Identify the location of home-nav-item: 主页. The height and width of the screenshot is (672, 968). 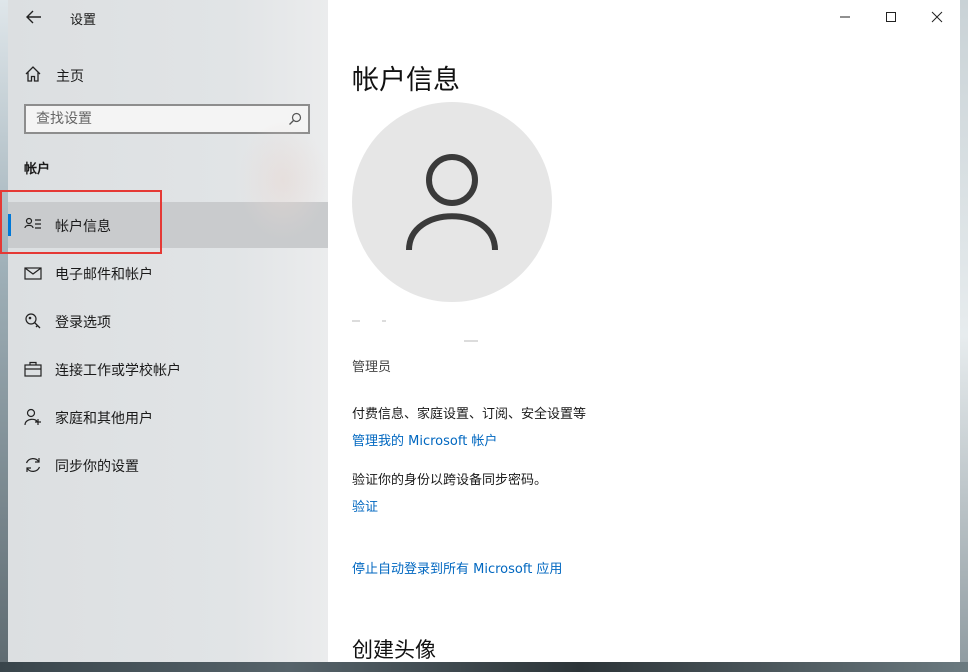
(168, 74).